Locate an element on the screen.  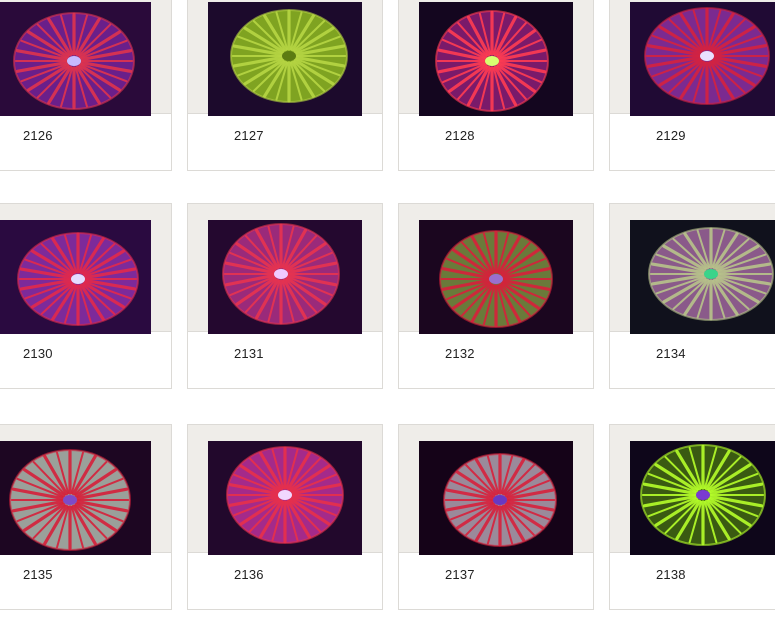
item-number-label: 2130 is located at coordinates (38, 353).